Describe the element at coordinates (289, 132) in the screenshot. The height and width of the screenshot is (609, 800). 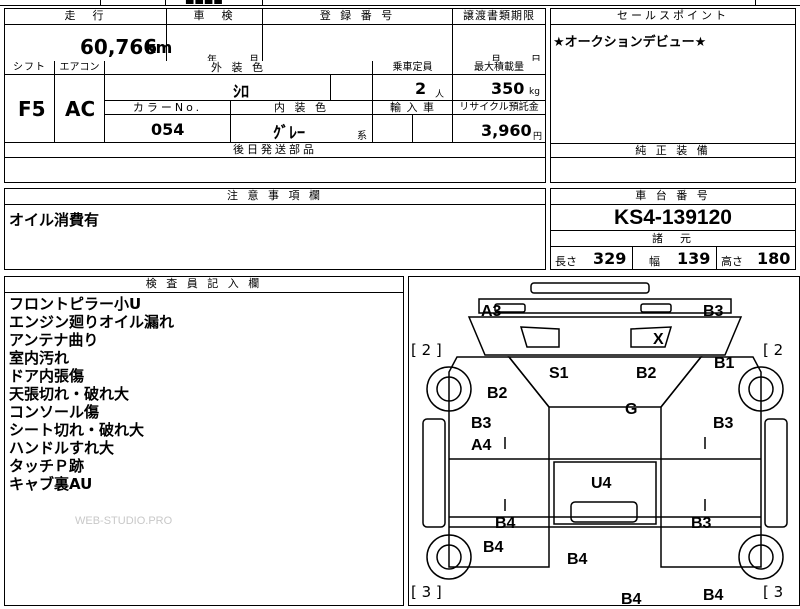
I see `interior-value: ｸﾞﾚｰ` at that location.